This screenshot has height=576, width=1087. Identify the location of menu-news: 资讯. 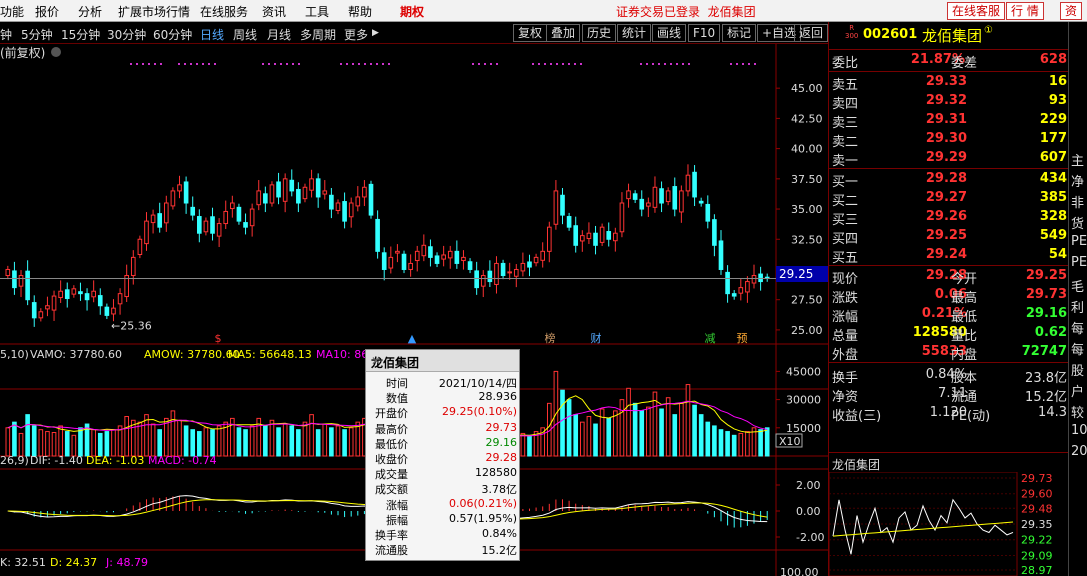
(274, 11).